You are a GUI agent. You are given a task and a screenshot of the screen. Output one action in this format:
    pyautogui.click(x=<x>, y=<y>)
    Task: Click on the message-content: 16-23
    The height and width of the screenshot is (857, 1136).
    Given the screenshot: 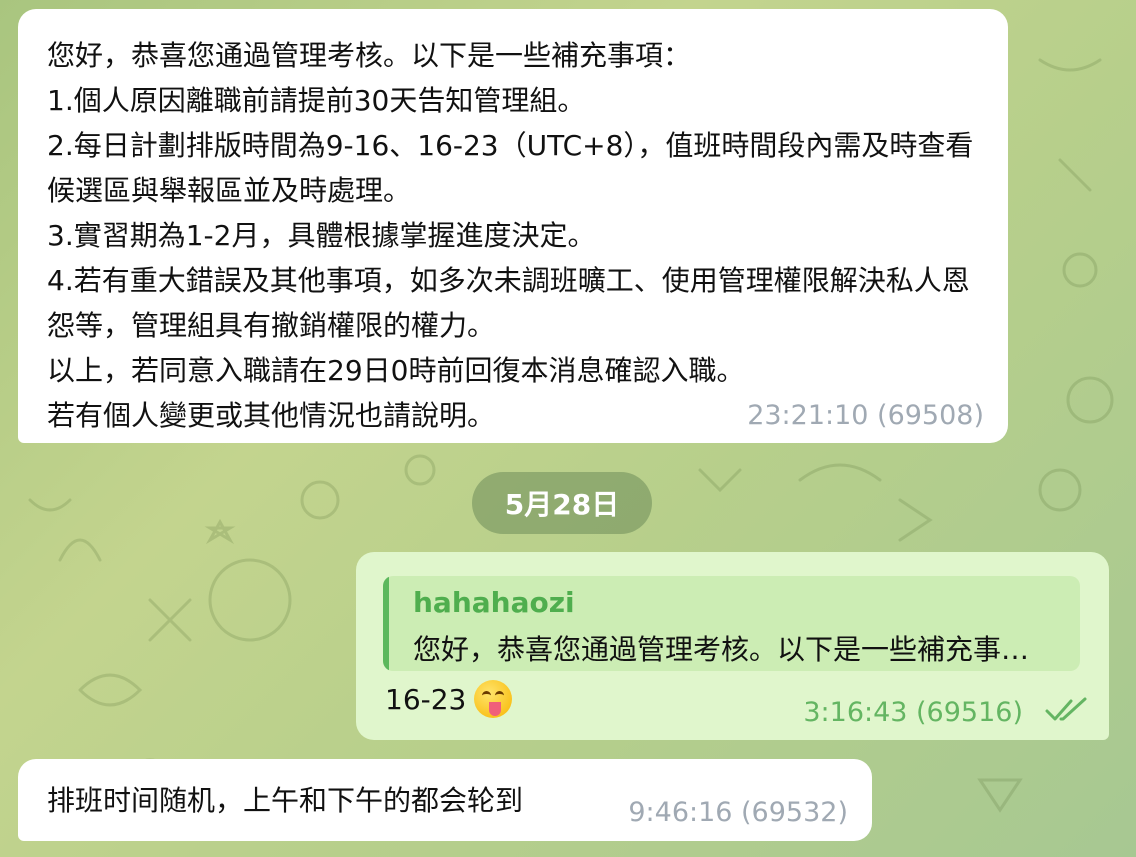 What is the action you would take?
    pyautogui.click(x=449, y=699)
    